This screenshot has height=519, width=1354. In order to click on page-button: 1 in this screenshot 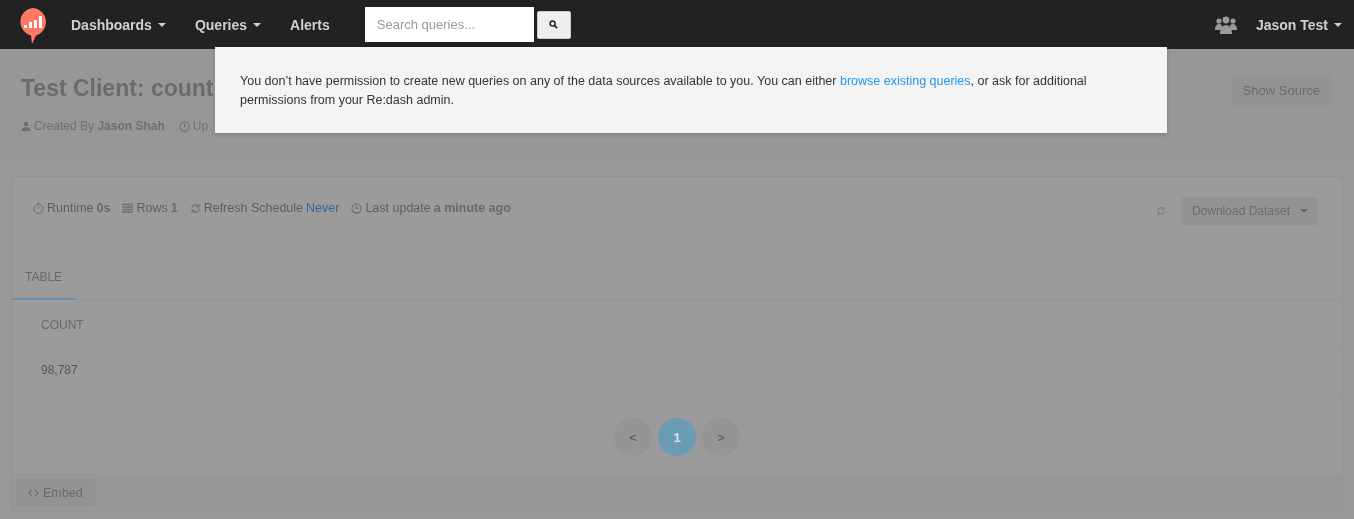, I will do `click(677, 437)`.